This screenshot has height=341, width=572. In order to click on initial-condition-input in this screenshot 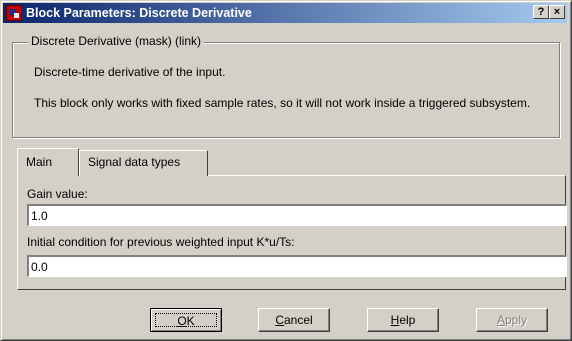, I will do `click(297, 266)`.